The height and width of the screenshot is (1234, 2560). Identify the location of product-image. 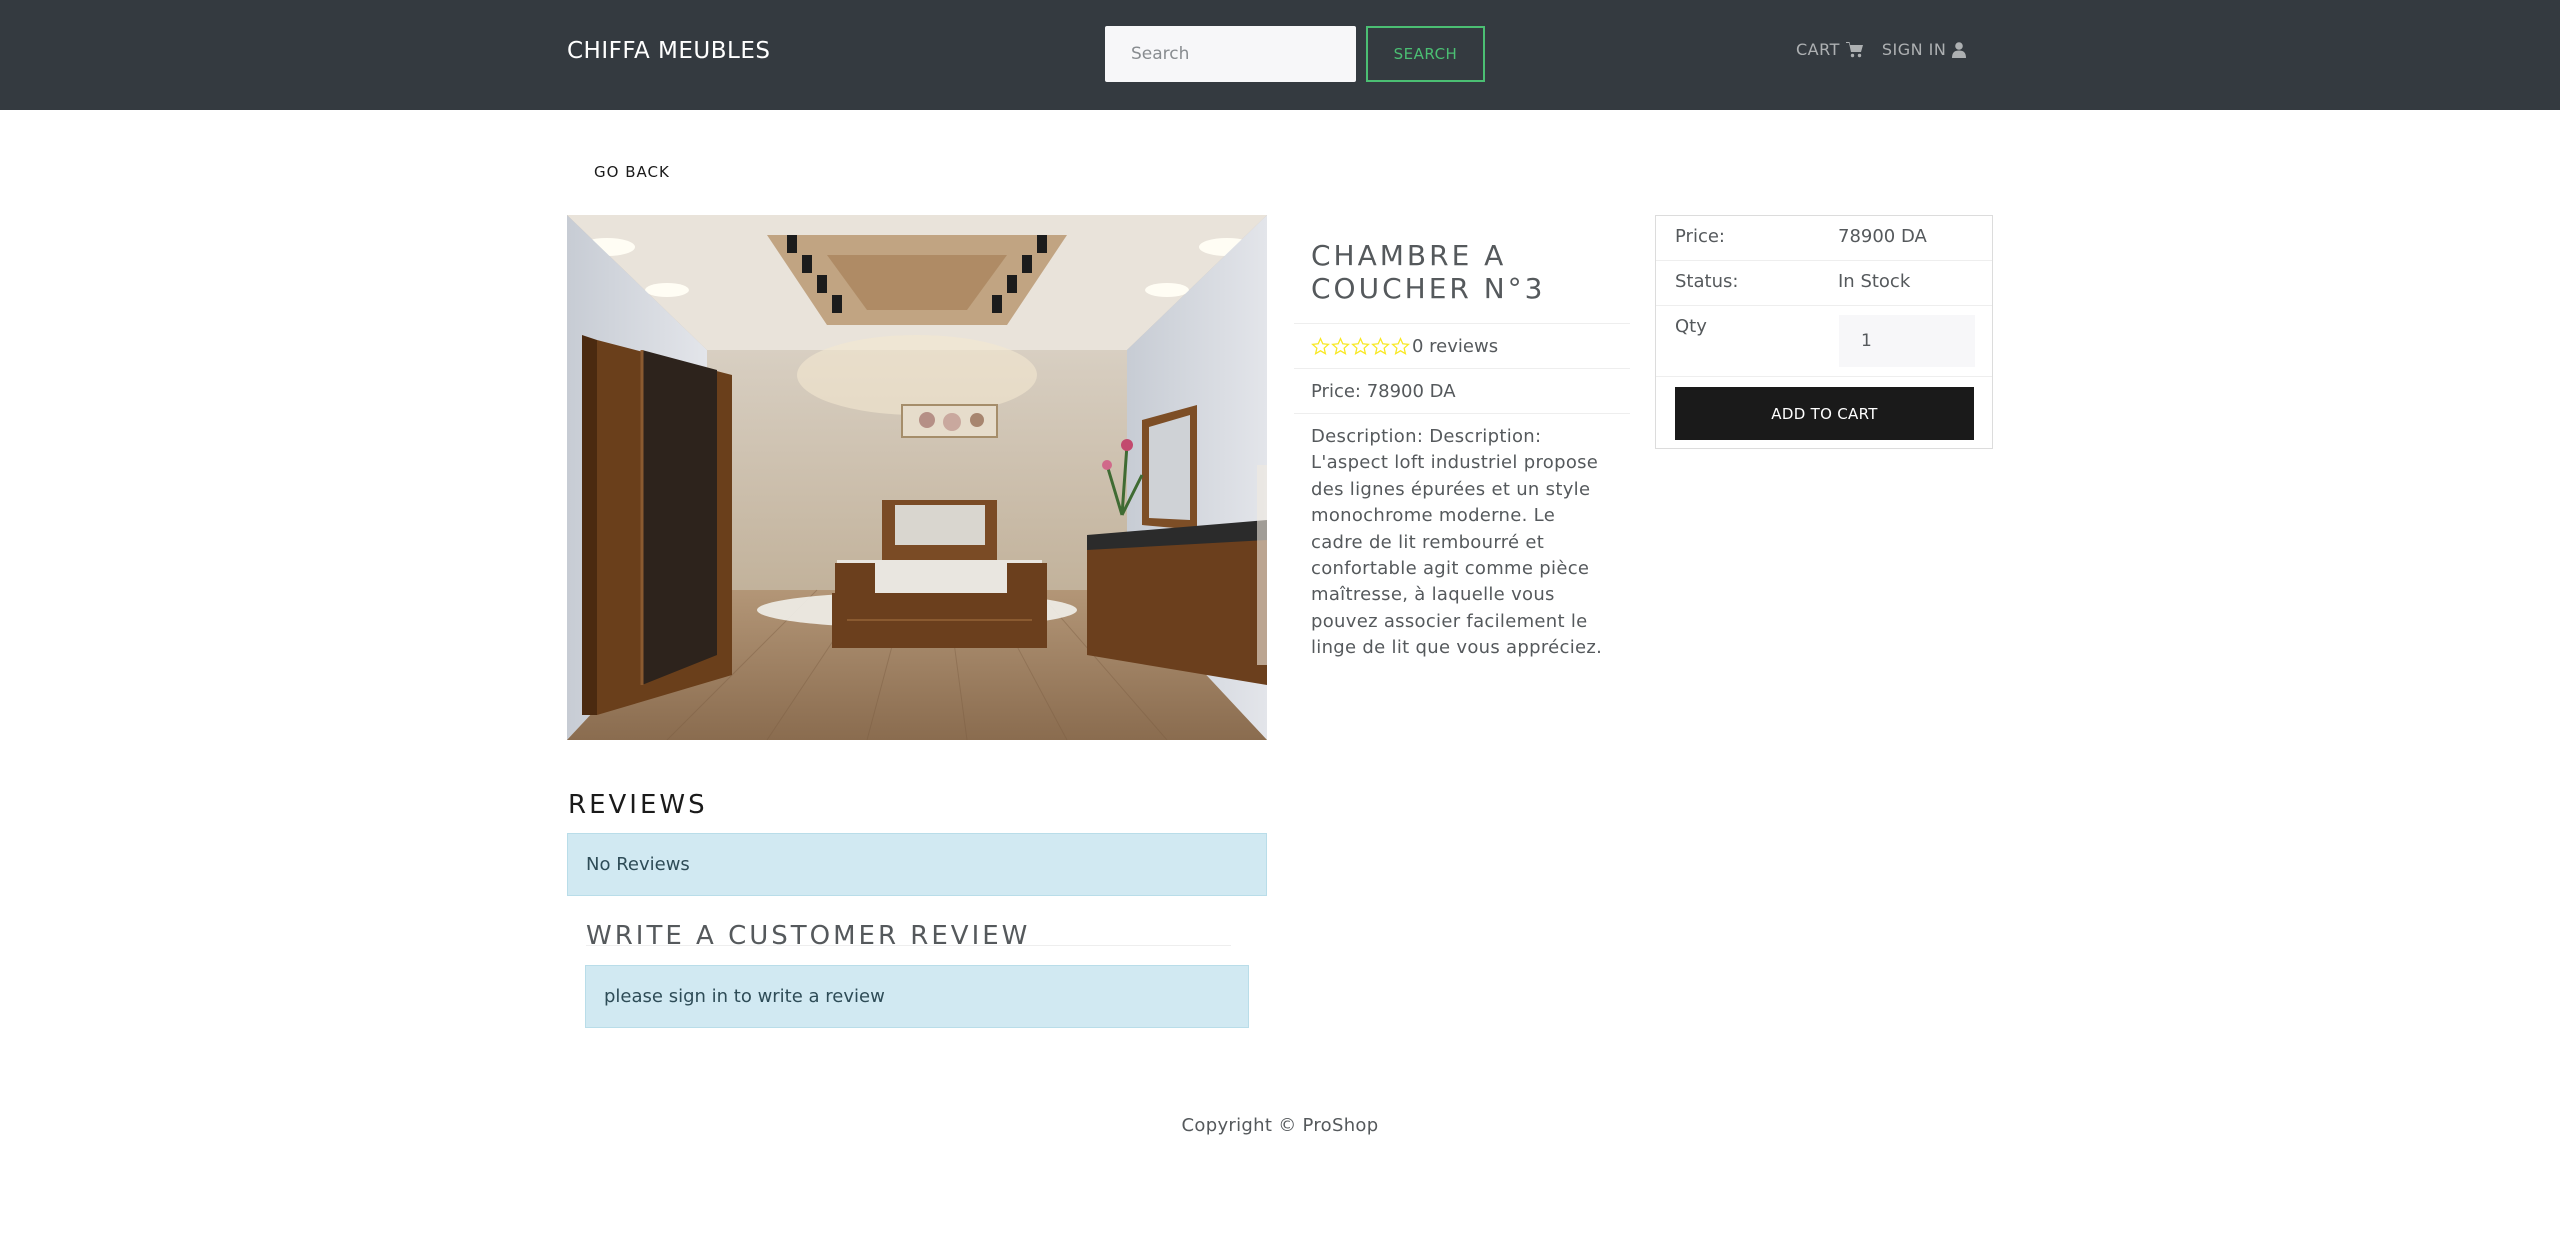
(917, 477).